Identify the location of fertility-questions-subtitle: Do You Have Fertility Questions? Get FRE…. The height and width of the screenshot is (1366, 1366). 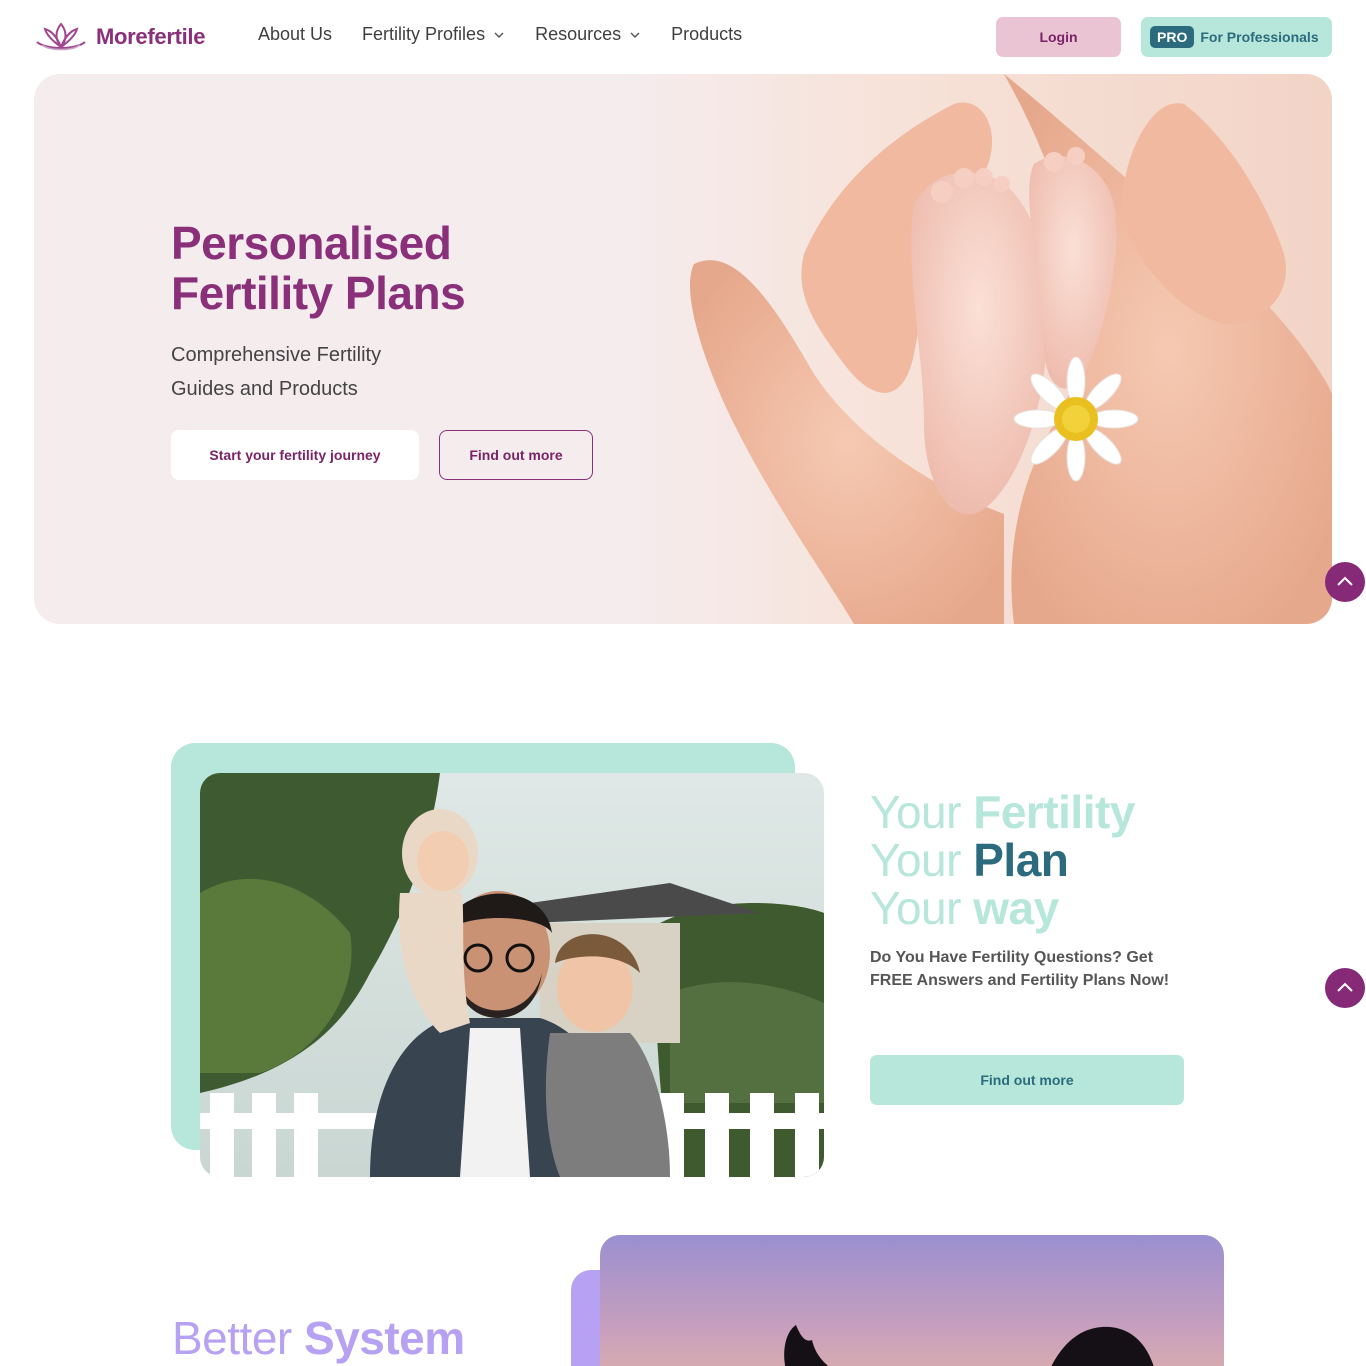
(1020, 969).